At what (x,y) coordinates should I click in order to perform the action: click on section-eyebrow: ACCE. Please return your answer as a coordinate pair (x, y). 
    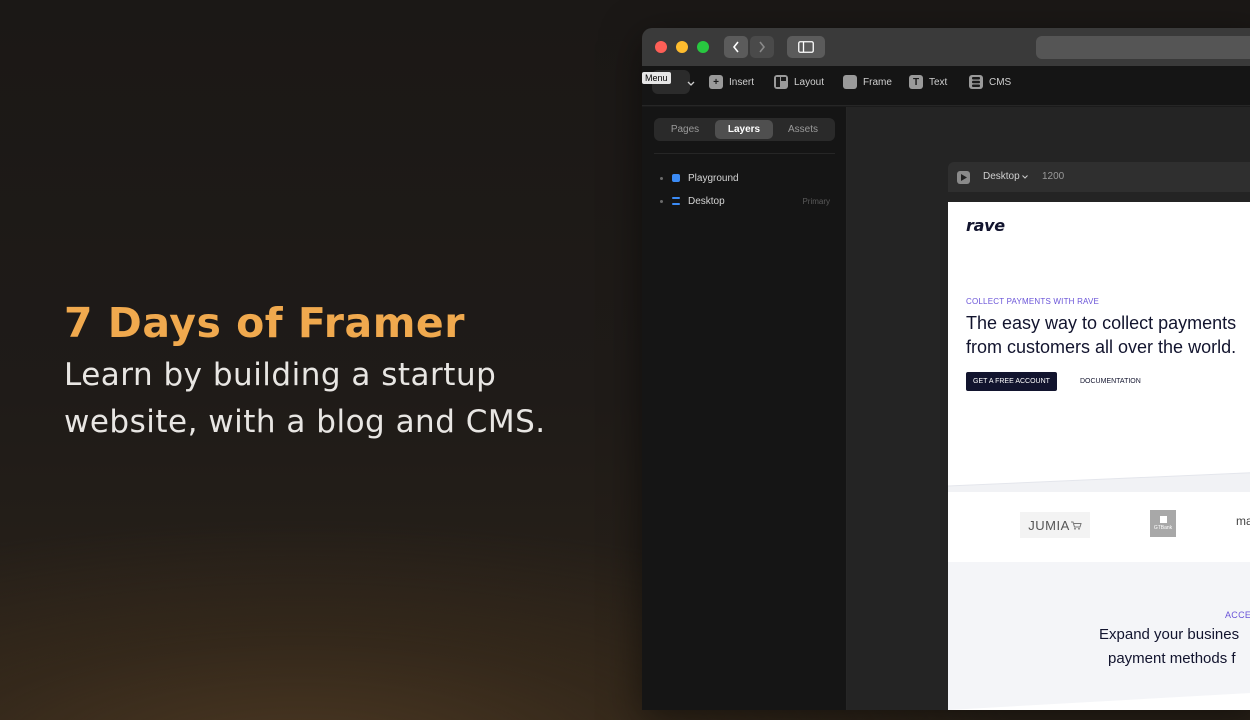
    Looking at the image, I should click on (1237, 615).